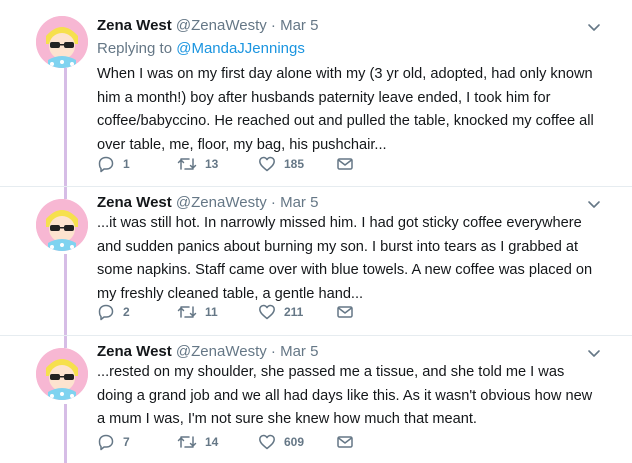 The image size is (632, 463). What do you see at coordinates (197, 442) in the screenshot?
I see `retweet-button: 14` at bounding box center [197, 442].